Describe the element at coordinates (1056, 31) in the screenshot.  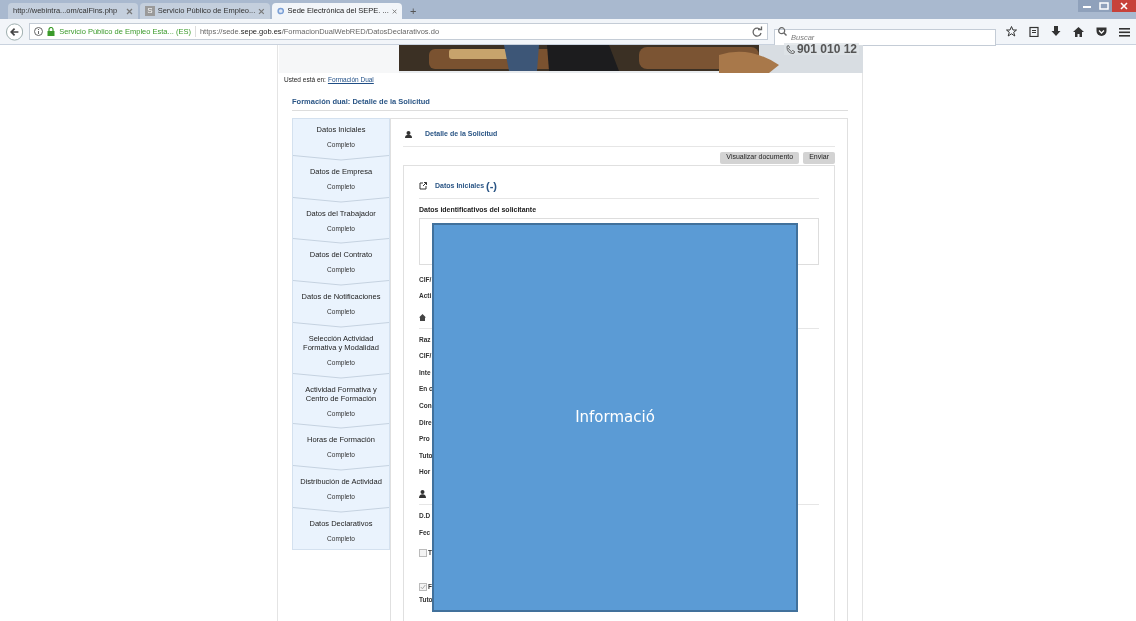
I see `download-icon` at that location.